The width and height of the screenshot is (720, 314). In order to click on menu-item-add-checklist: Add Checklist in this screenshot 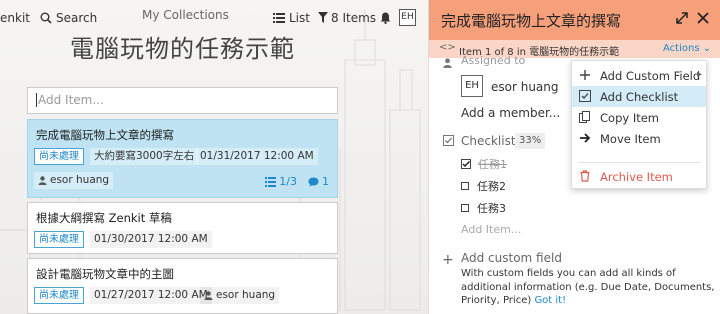, I will do `click(639, 96)`.